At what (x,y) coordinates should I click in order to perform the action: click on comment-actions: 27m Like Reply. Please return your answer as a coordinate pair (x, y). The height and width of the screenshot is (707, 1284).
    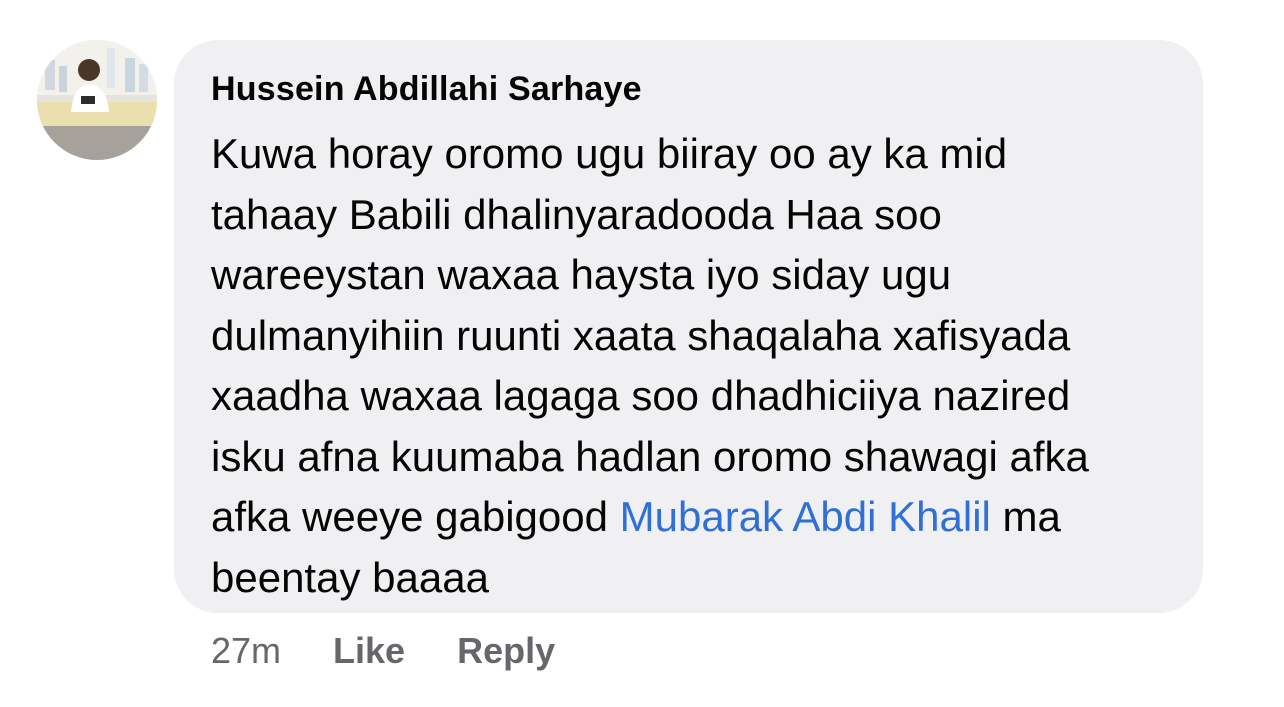
    Looking at the image, I should click on (383, 651).